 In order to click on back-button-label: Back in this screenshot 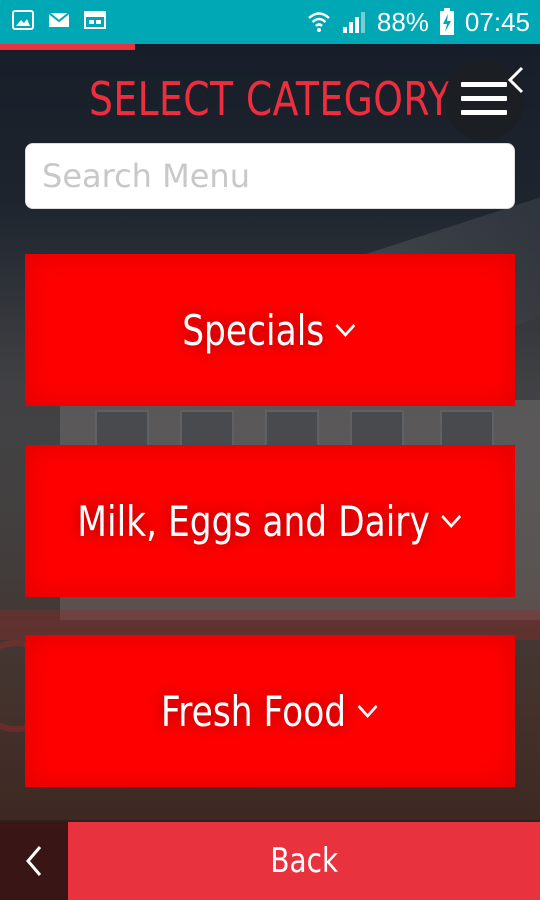, I will do `click(304, 861)`.